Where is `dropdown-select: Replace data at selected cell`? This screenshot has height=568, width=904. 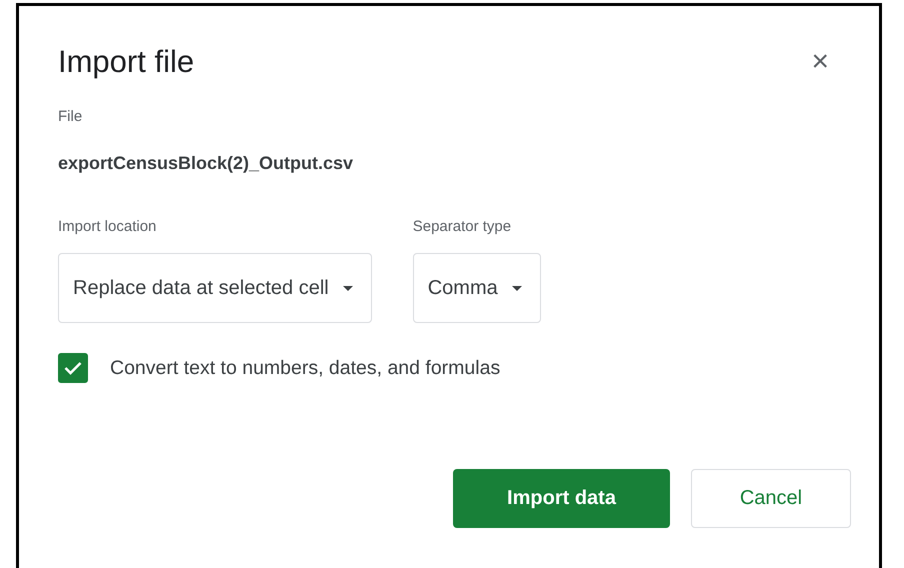 dropdown-select: Replace data at selected cell is located at coordinates (215, 288).